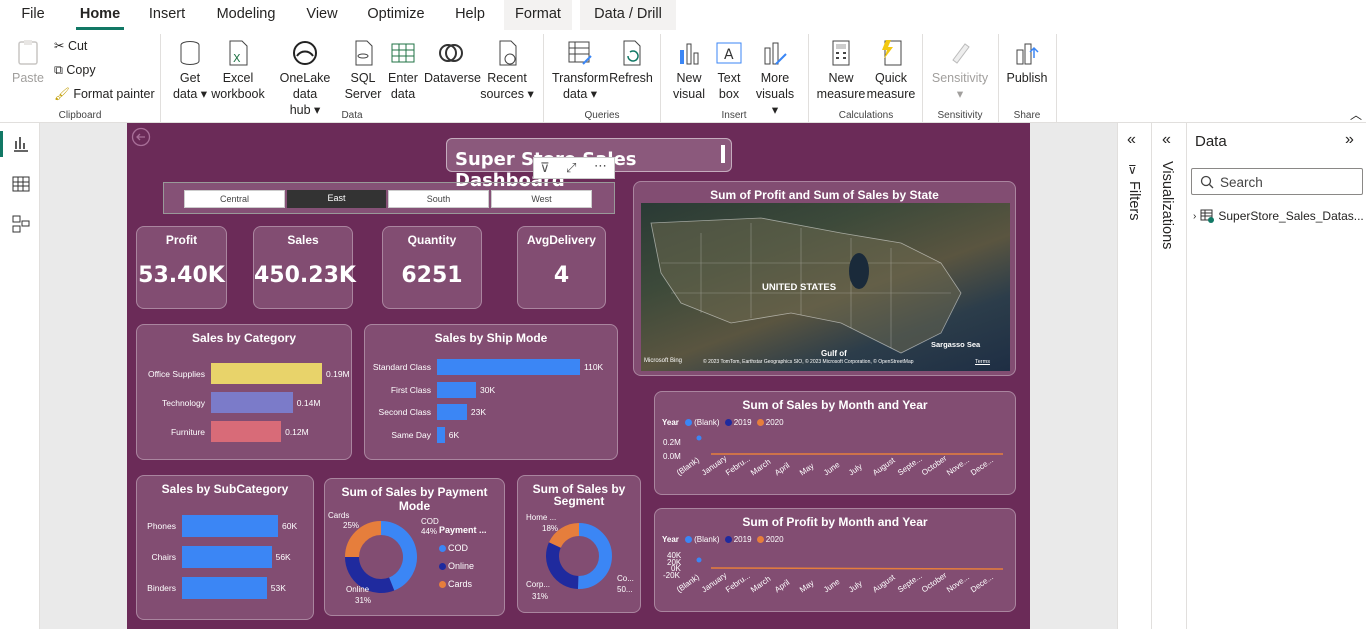  What do you see at coordinates (80, 115) in the screenshot?
I see `clipboard-group-label: Clipboard` at bounding box center [80, 115].